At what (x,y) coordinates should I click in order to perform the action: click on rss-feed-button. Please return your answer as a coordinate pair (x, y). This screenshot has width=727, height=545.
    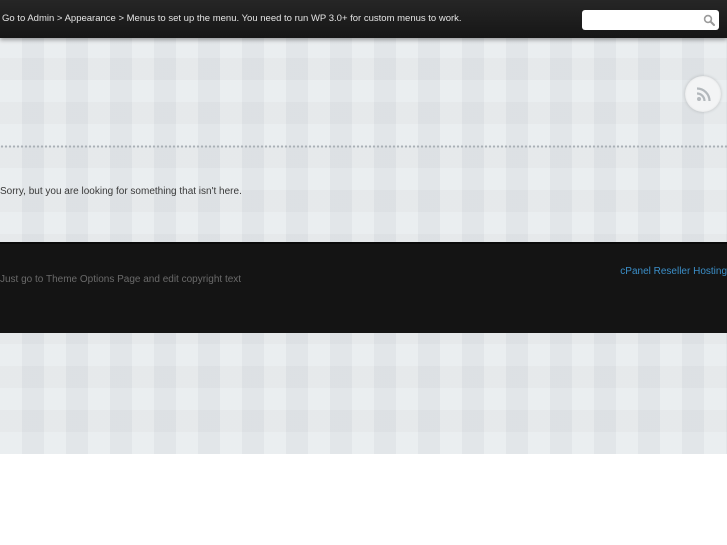
    Looking at the image, I should click on (703, 94).